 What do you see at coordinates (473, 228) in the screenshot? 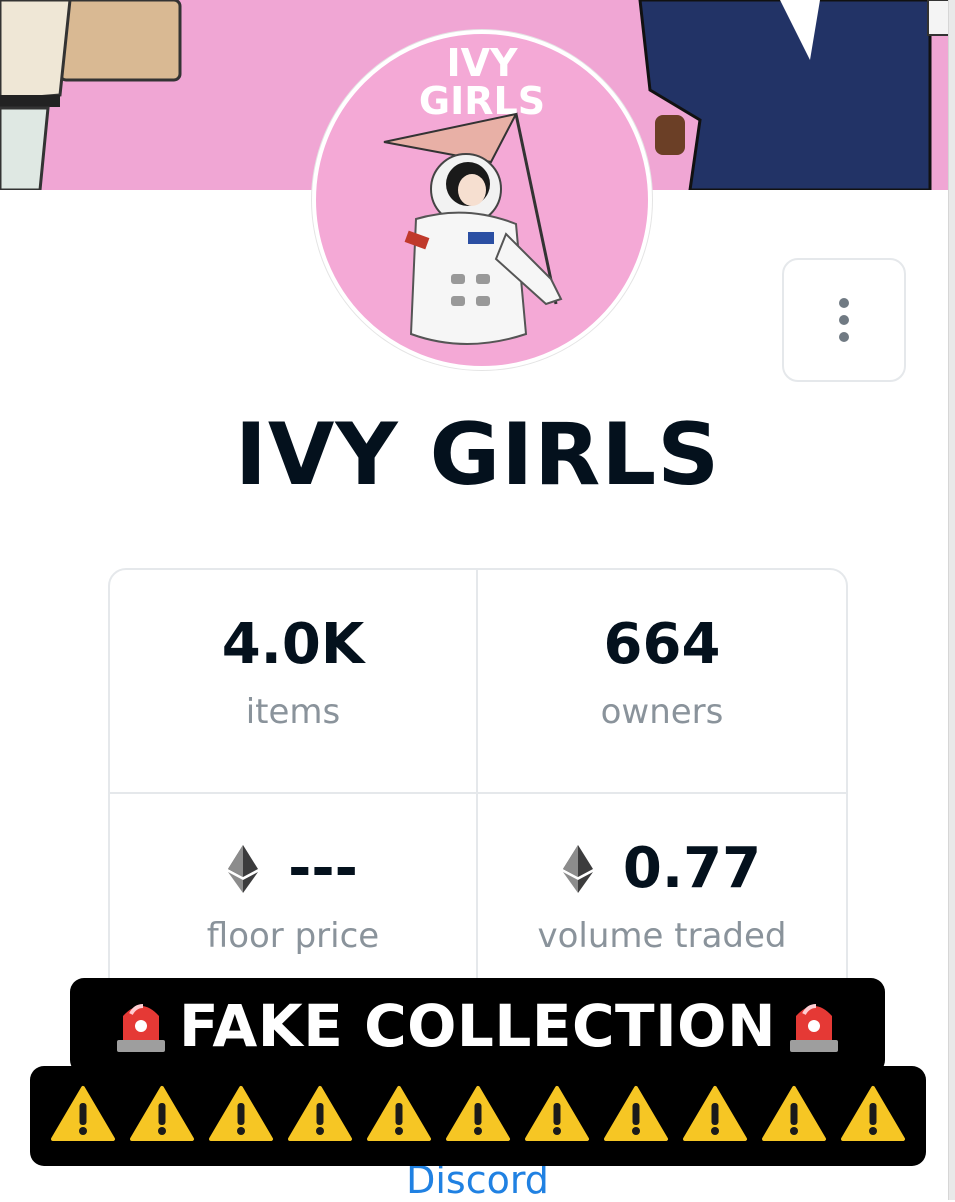
I see `astronaut-illustration` at bounding box center [473, 228].